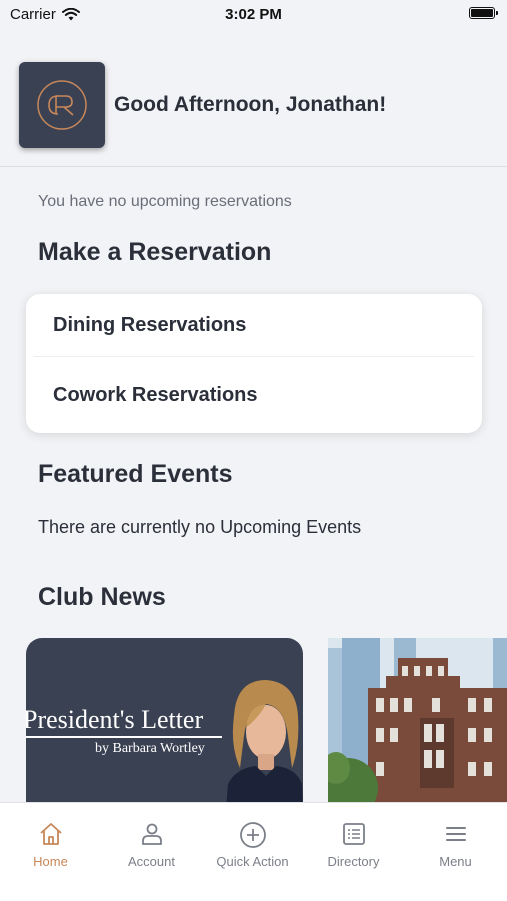 Image resolution: width=507 pixels, height=901 pixels. I want to click on plus-circle-icon, so click(252, 835).